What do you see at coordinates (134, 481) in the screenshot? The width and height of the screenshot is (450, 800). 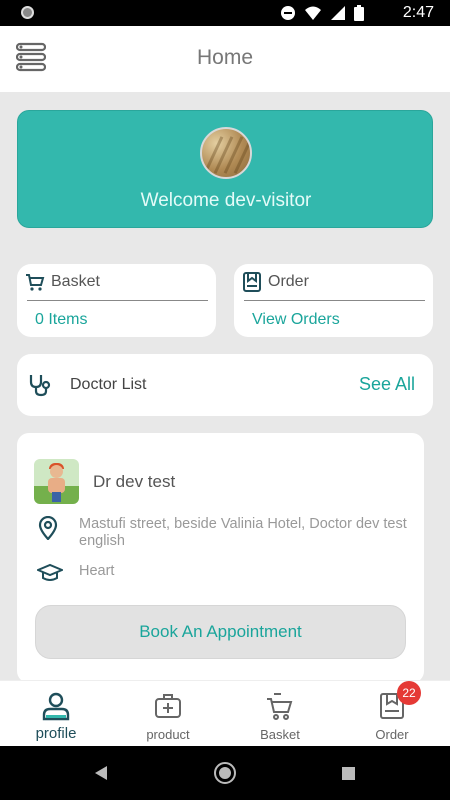 I see `doctor-name: Dr dev test` at bounding box center [134, 481].